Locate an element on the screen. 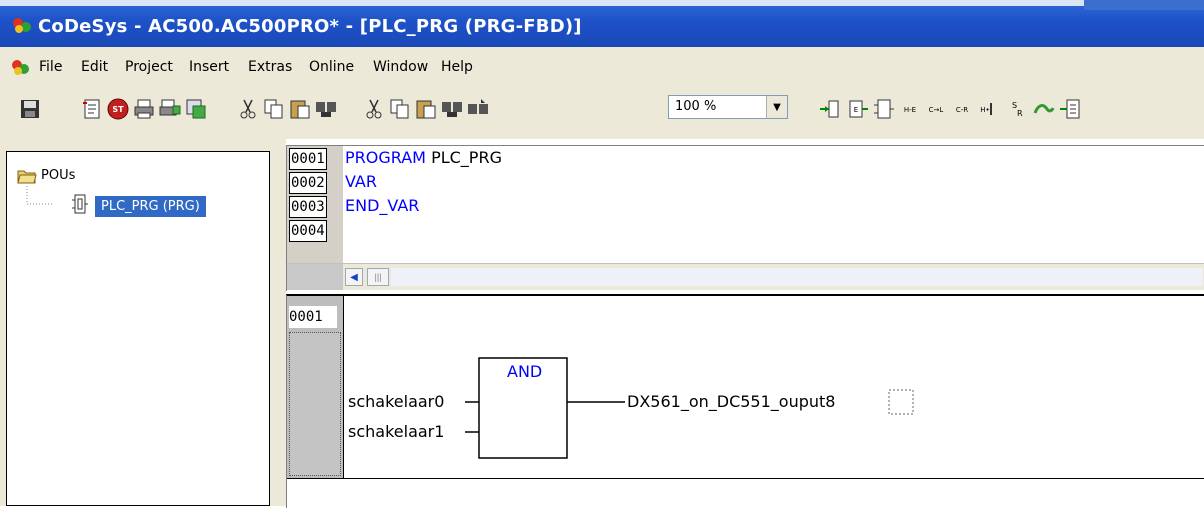 This screenshot has height=508, width=1204. program-pou-icon is located at coordinates (80, 204).